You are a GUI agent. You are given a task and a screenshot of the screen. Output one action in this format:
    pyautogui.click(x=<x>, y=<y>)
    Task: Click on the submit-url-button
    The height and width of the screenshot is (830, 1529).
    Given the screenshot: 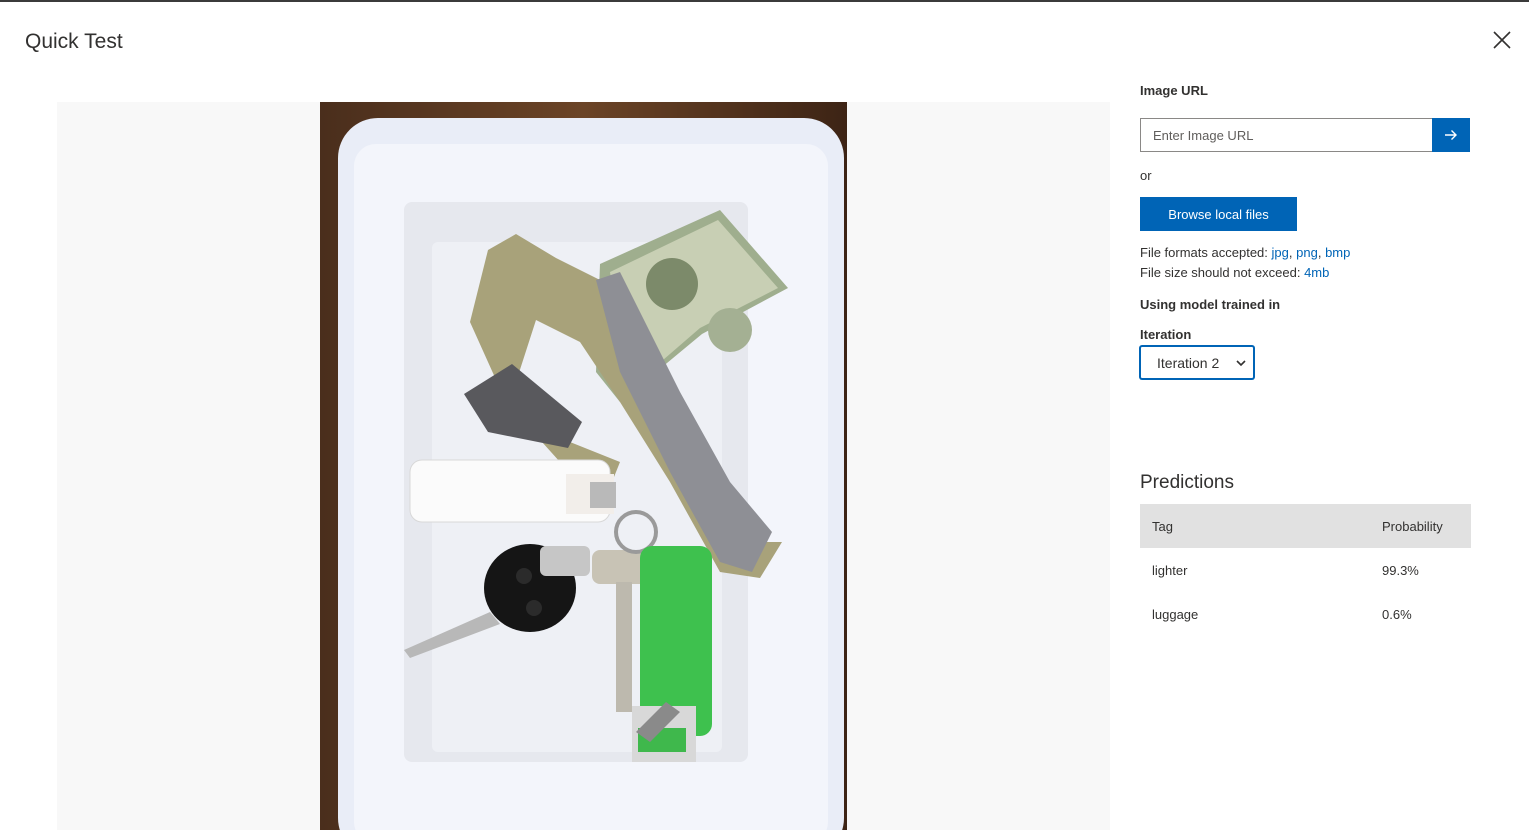 What is the action you would take?
    pyautogui.click(x=1451, y=135)
    